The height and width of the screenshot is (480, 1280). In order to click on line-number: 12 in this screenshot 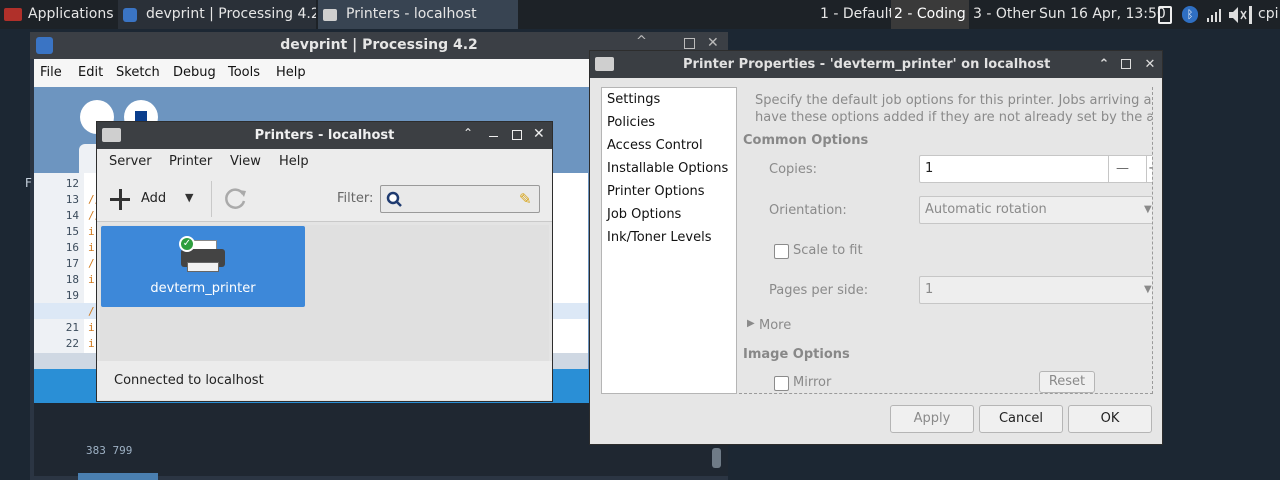, I will do `click(72, 183)`.